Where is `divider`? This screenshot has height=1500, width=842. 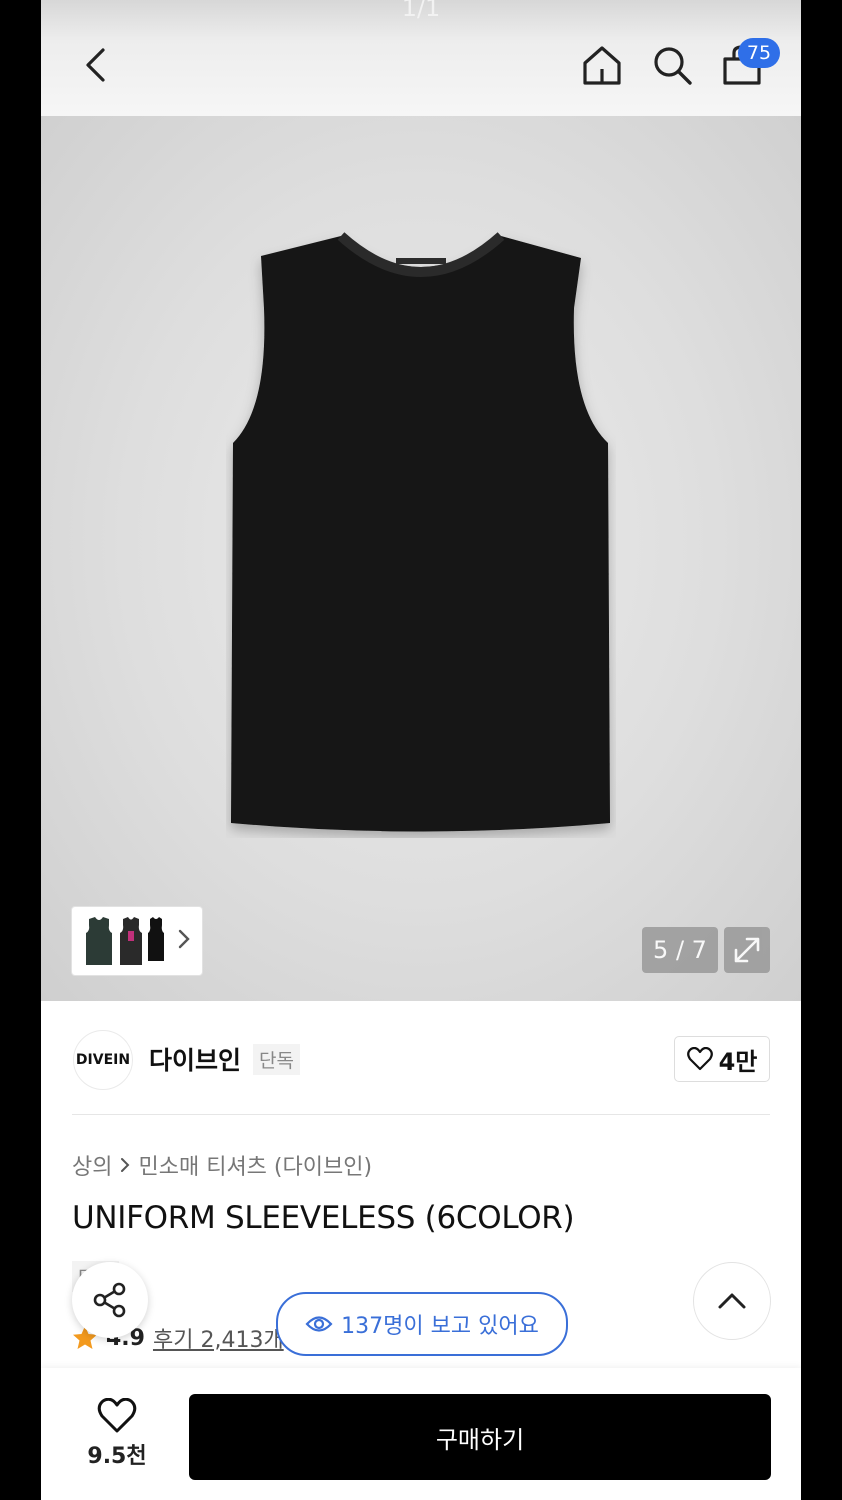 divider is located at coordinates (421, 1114).